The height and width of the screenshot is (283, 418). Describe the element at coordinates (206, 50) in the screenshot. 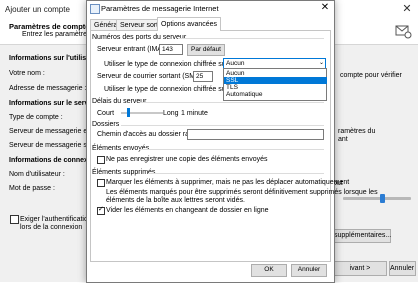

I see `default-ports-button: Par défaut` at that location.